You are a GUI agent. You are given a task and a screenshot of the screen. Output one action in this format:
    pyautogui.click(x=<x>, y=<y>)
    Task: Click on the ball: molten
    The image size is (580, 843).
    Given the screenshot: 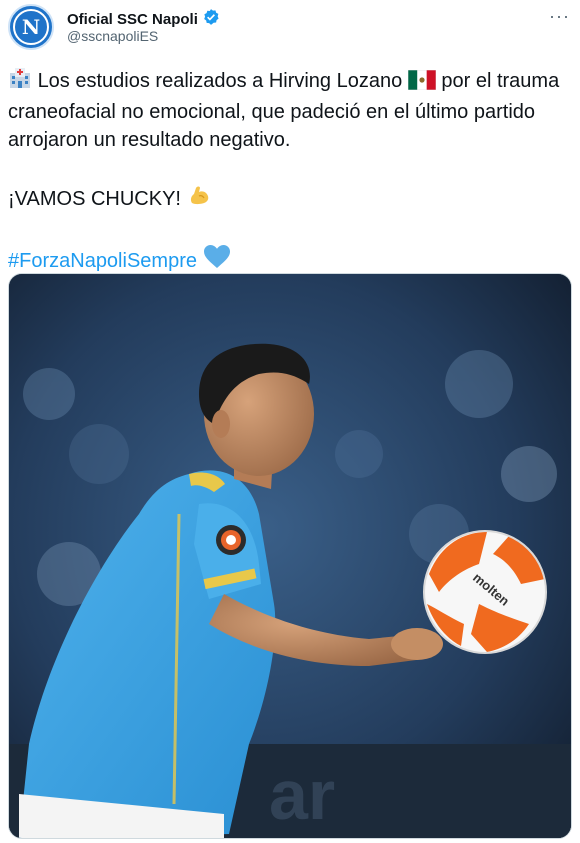 What is the action you would take?
    pyautogui.click(x=485, y=592)
    